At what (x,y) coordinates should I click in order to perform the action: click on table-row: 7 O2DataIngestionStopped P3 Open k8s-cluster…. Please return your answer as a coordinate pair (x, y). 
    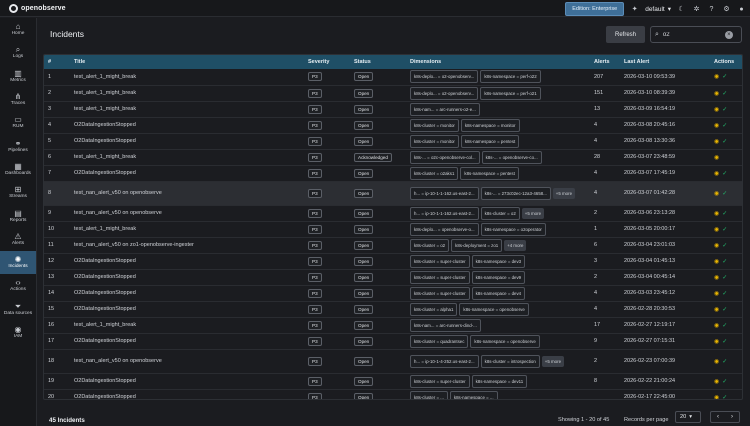
    Looking at the image, I should click on (393, 173).